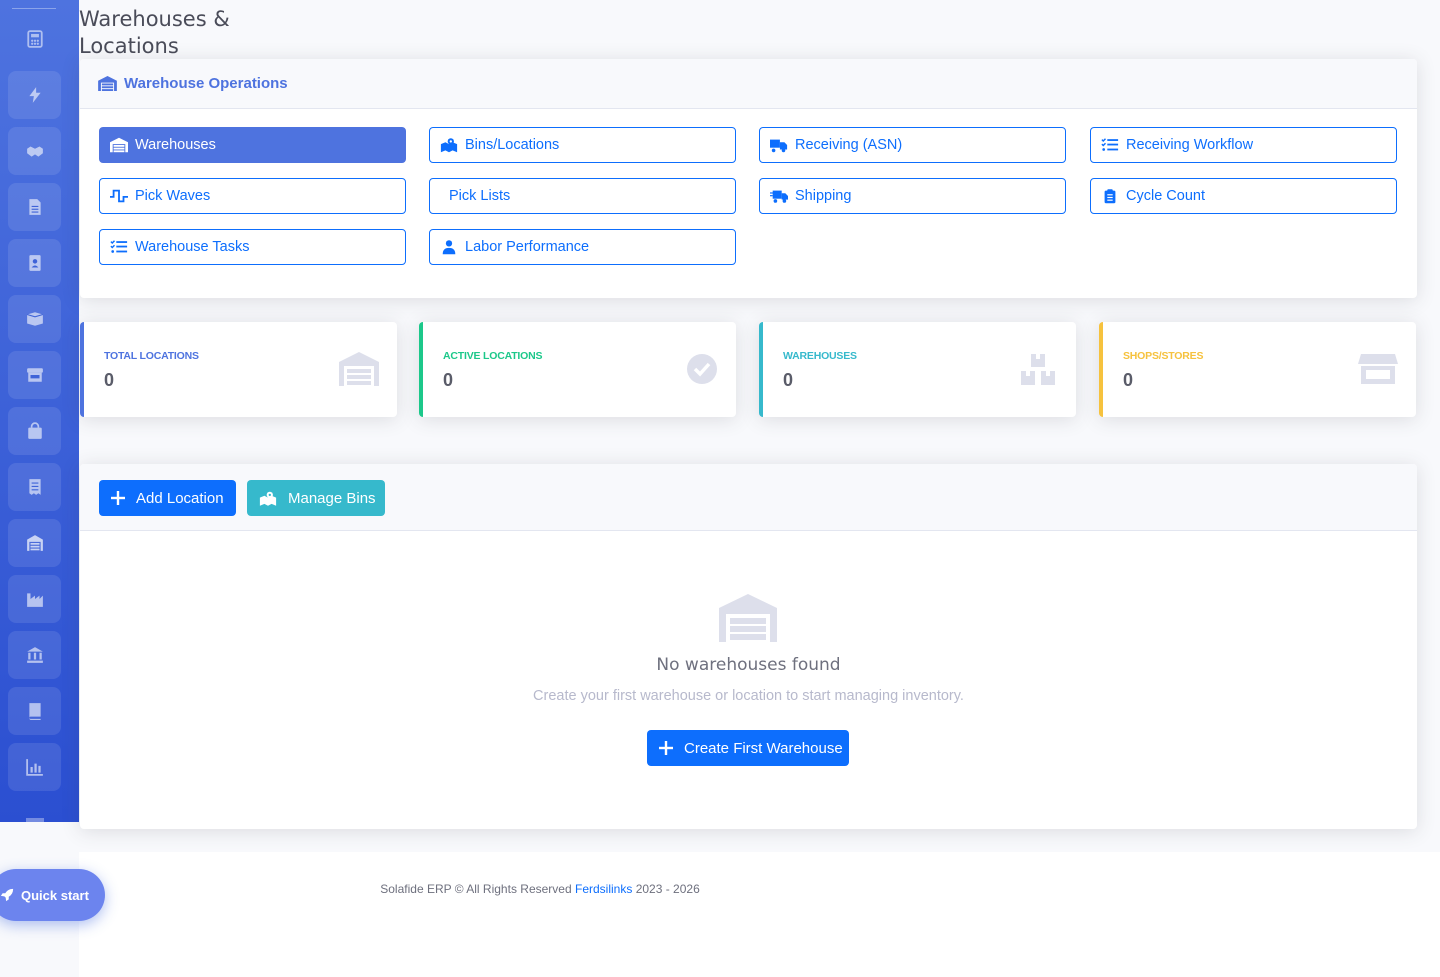 Image resolution: width=1440 pixels, height=977 pixels. I want to click on chart-icon, so click(34, 767).